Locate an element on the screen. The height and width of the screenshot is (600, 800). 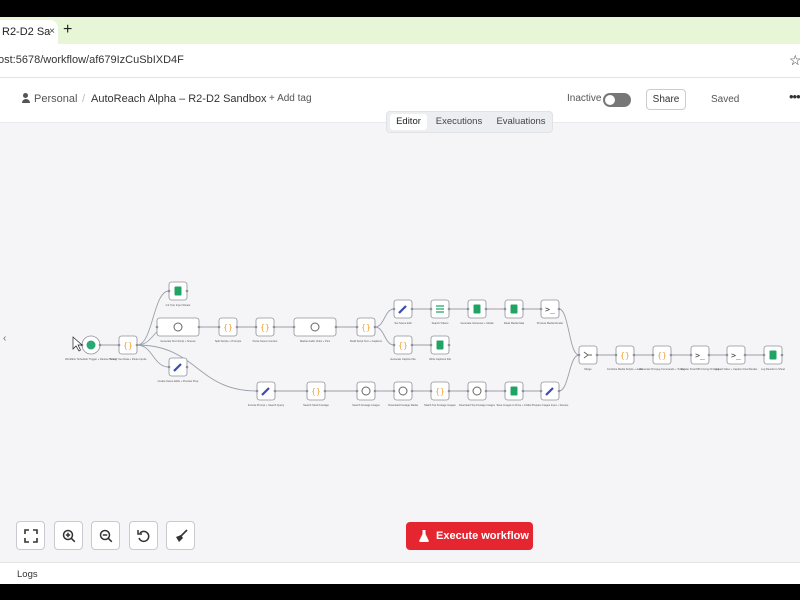
workflow-node: Save Images to Drive + Folder is located at coordinates (514, 394).